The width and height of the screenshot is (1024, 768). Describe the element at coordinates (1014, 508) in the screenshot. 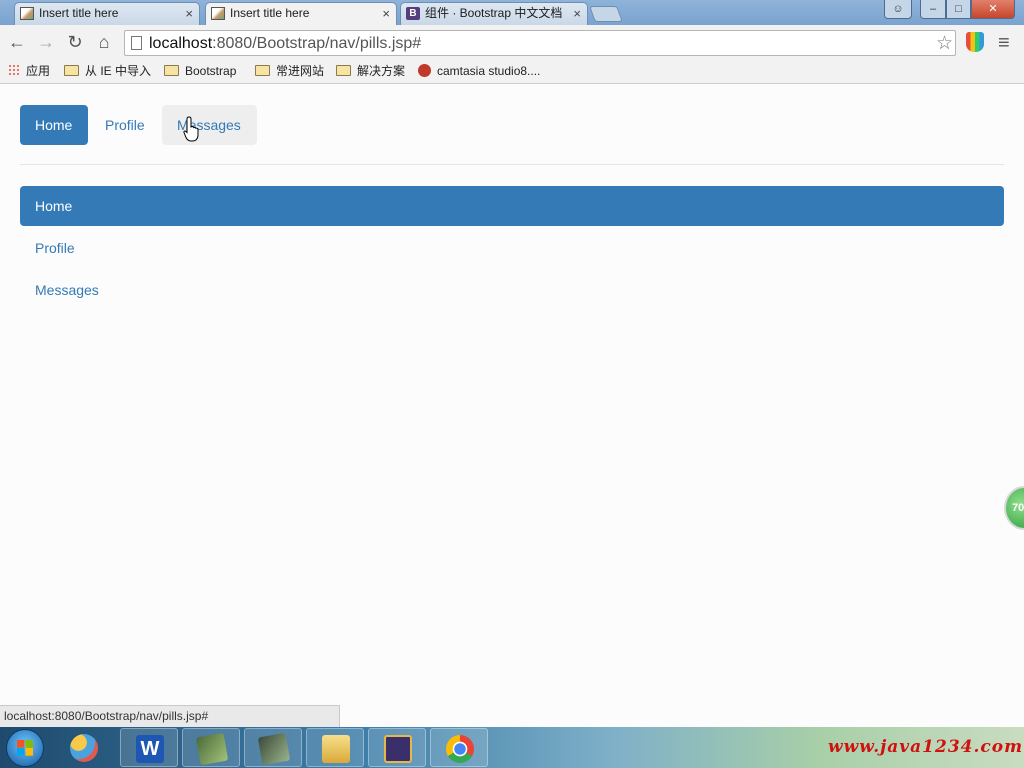

I see `floating-widget-badge: 70` at that location.